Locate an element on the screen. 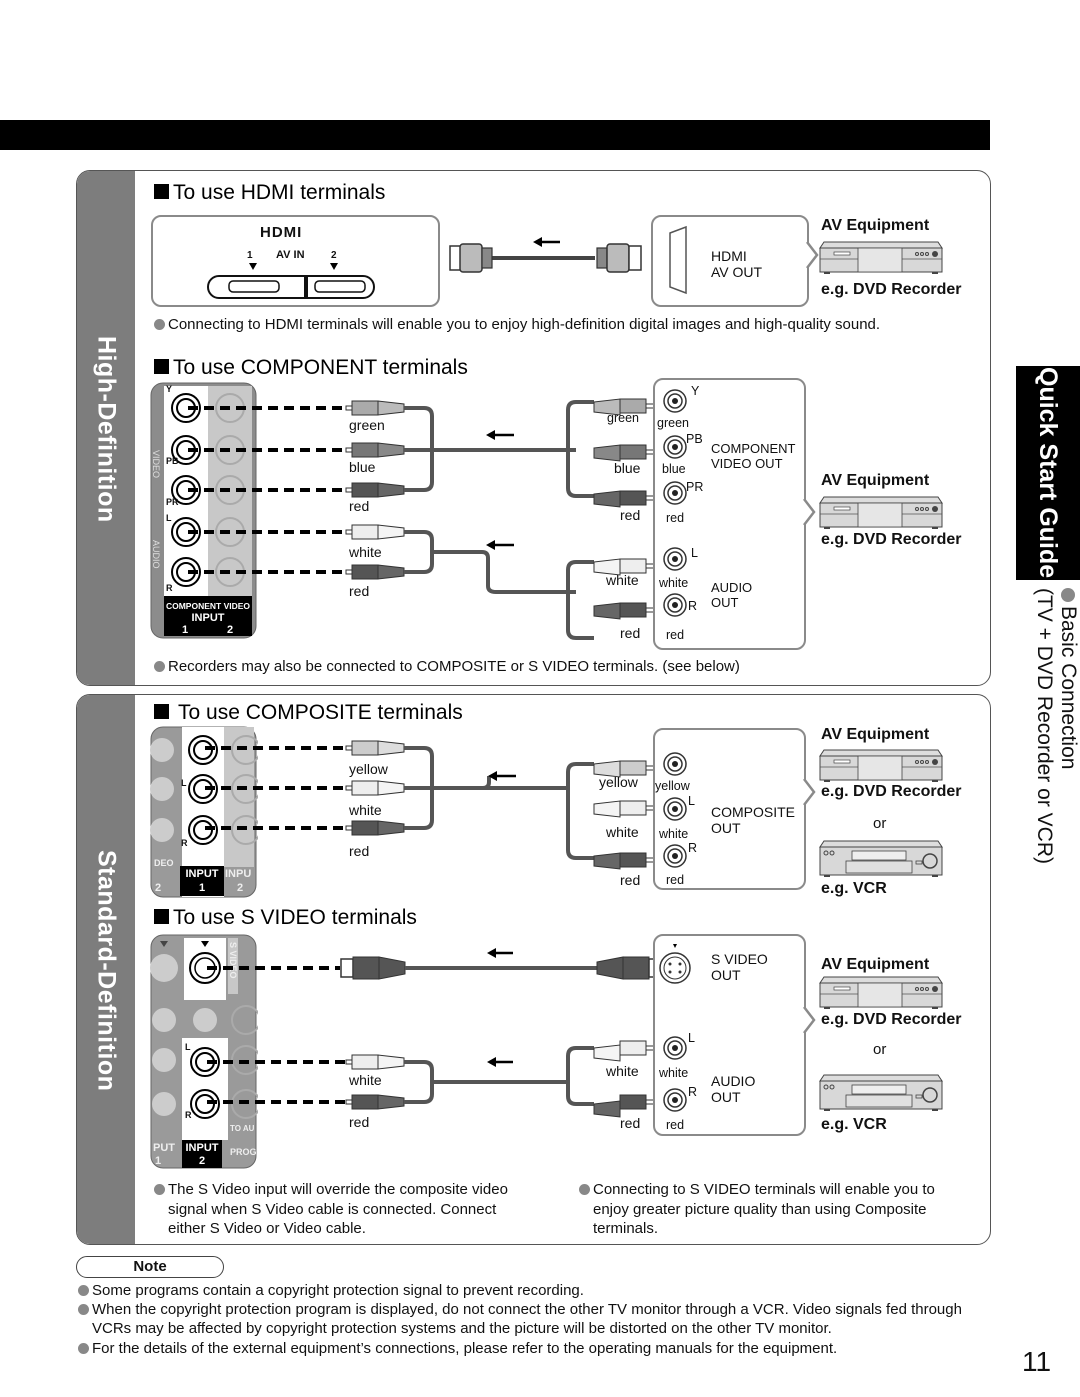 This screenshot has width=1080, height=1397. tv-text-put: PUT is located at coordinates (164, 1148).